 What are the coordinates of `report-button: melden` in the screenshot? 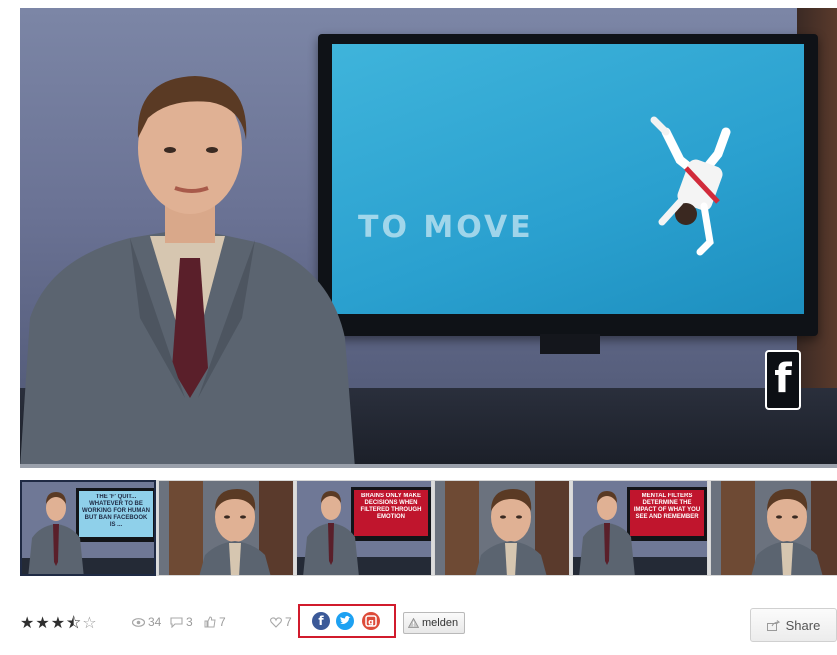 It's located at (434, 623).